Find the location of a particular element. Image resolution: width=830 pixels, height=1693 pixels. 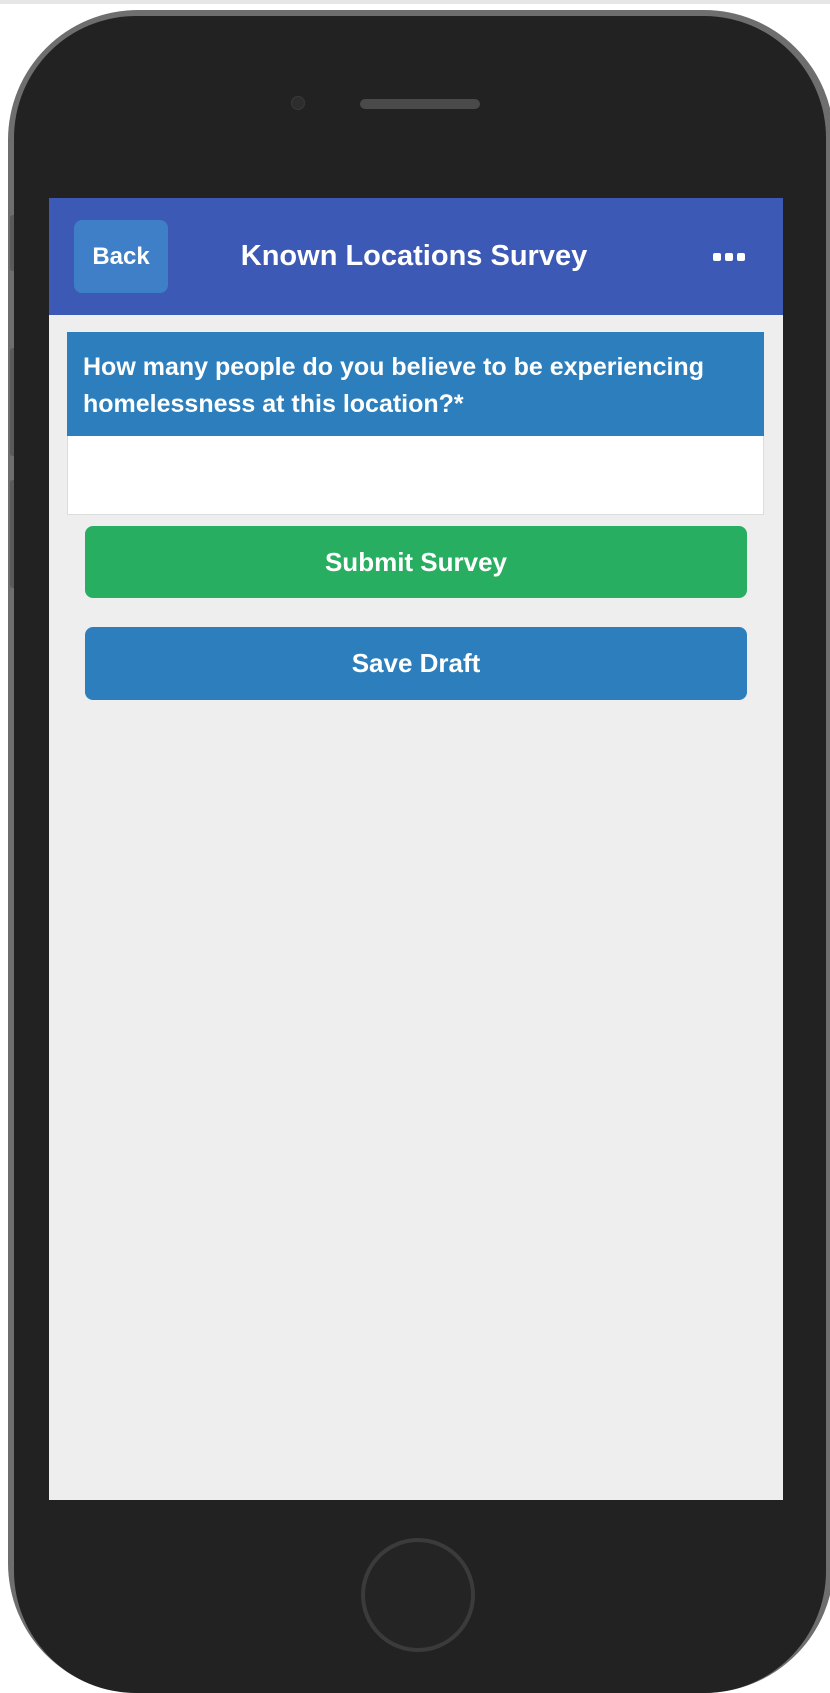

app-navbar: Back Known Locations Survey is located at coordinates (416, 256).